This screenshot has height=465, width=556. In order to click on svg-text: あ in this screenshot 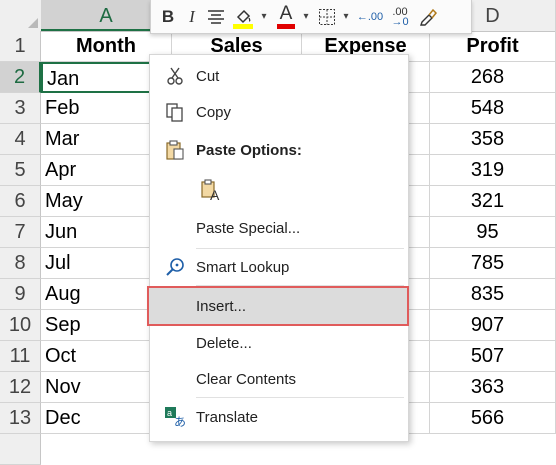, I will do `click(180, 421)`.